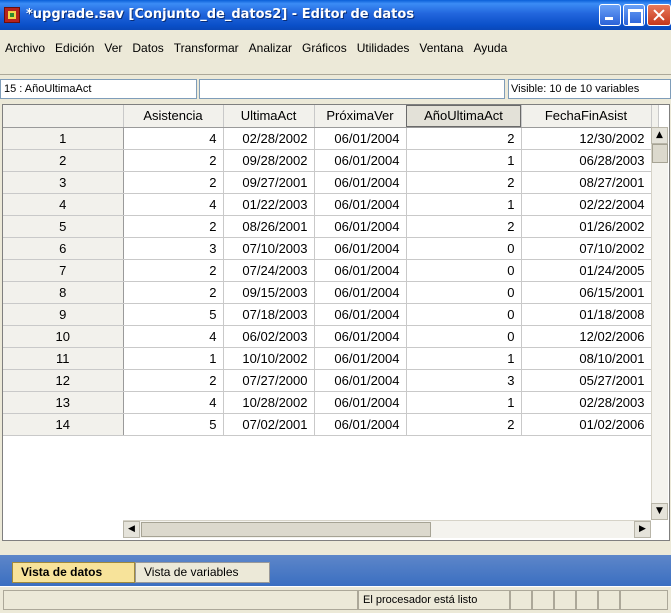 The image size is (671, 613). I want to click on corner-header, so click(63, 116).